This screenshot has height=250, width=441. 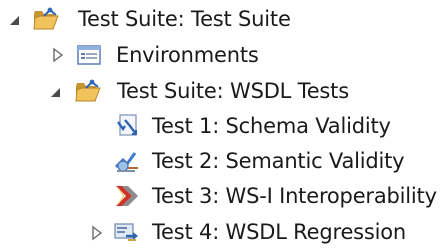 I want to click on tree-node-wsdl-suite: Test Suite: WSDL Tests, so click(x=220, y=91).